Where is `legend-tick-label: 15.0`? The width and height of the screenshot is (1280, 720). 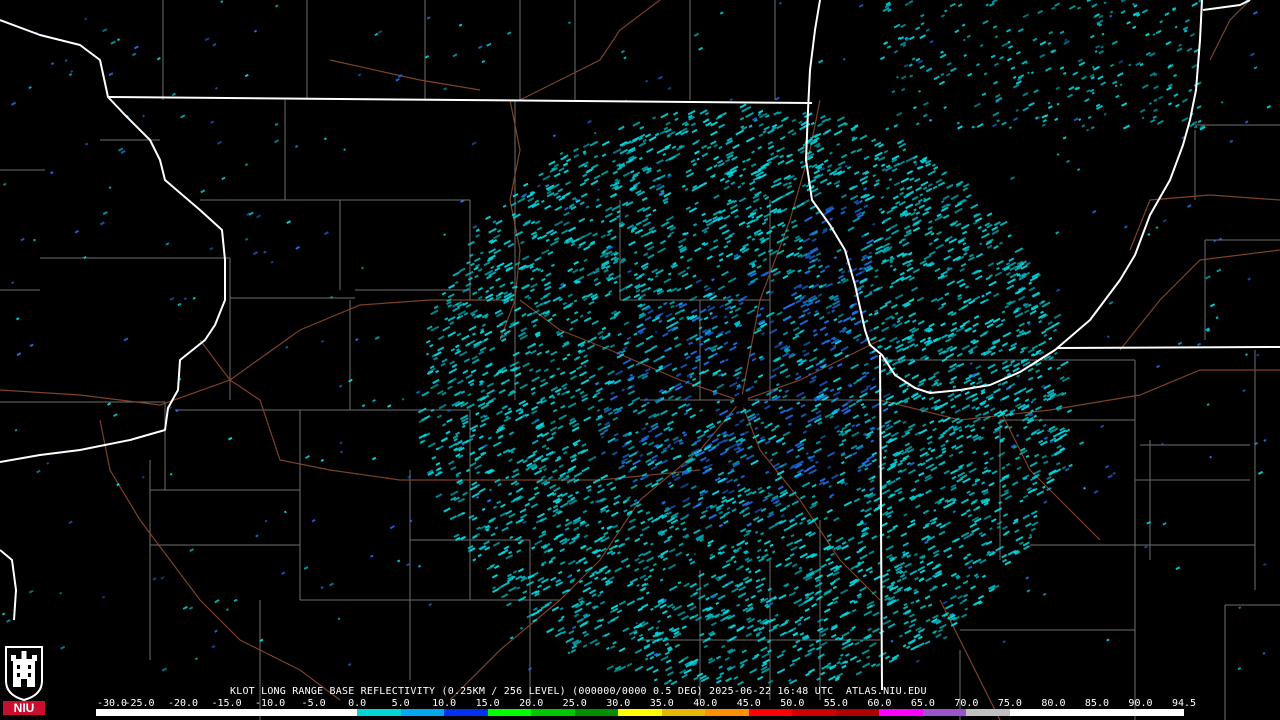 legend-tick-label: 15.0 is located at coordinates (487, 703).